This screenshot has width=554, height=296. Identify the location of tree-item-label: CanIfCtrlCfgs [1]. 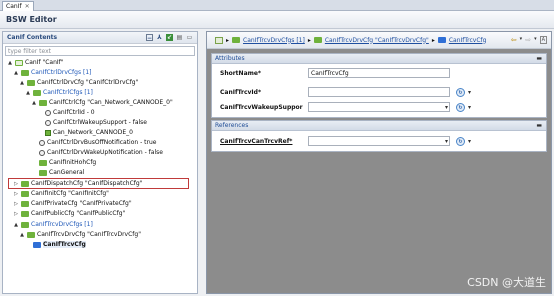
(68, 92).